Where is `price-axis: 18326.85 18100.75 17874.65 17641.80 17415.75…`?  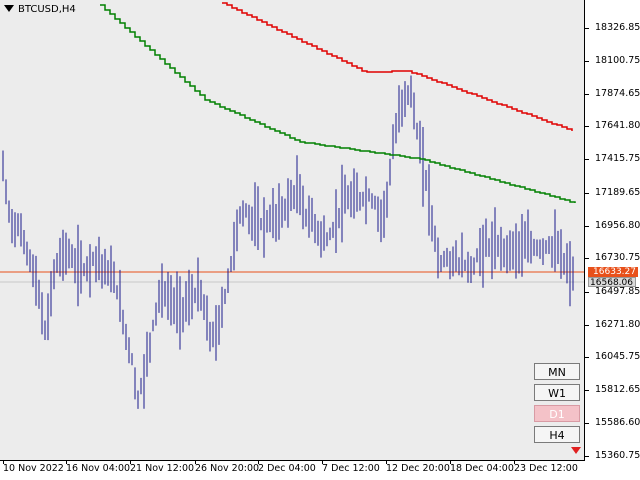 price-axis: 18326.85 18100.75 17874.65 17641.80 17415.75… is located at coordinates (612, 230).